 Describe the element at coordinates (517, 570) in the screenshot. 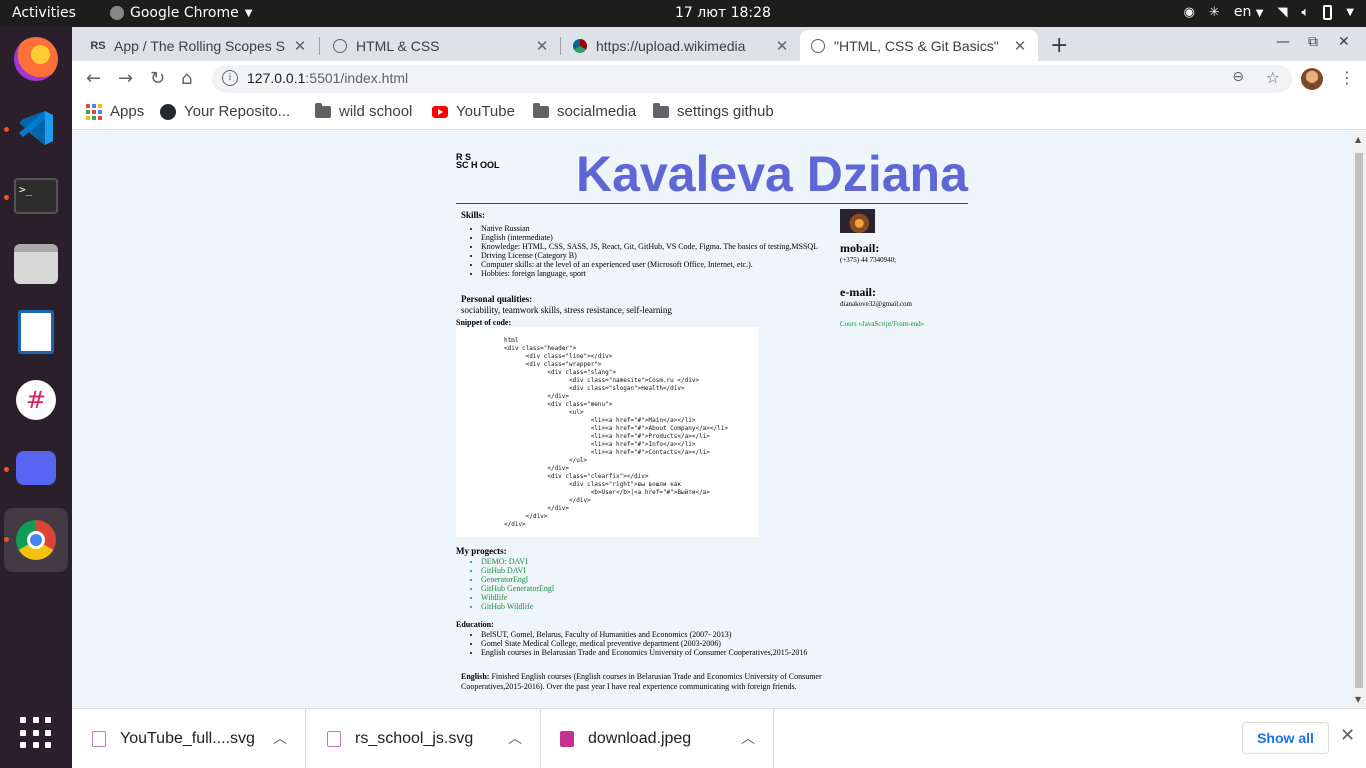

I see `project-link-github-davi: GitHub DAVI` at that location.